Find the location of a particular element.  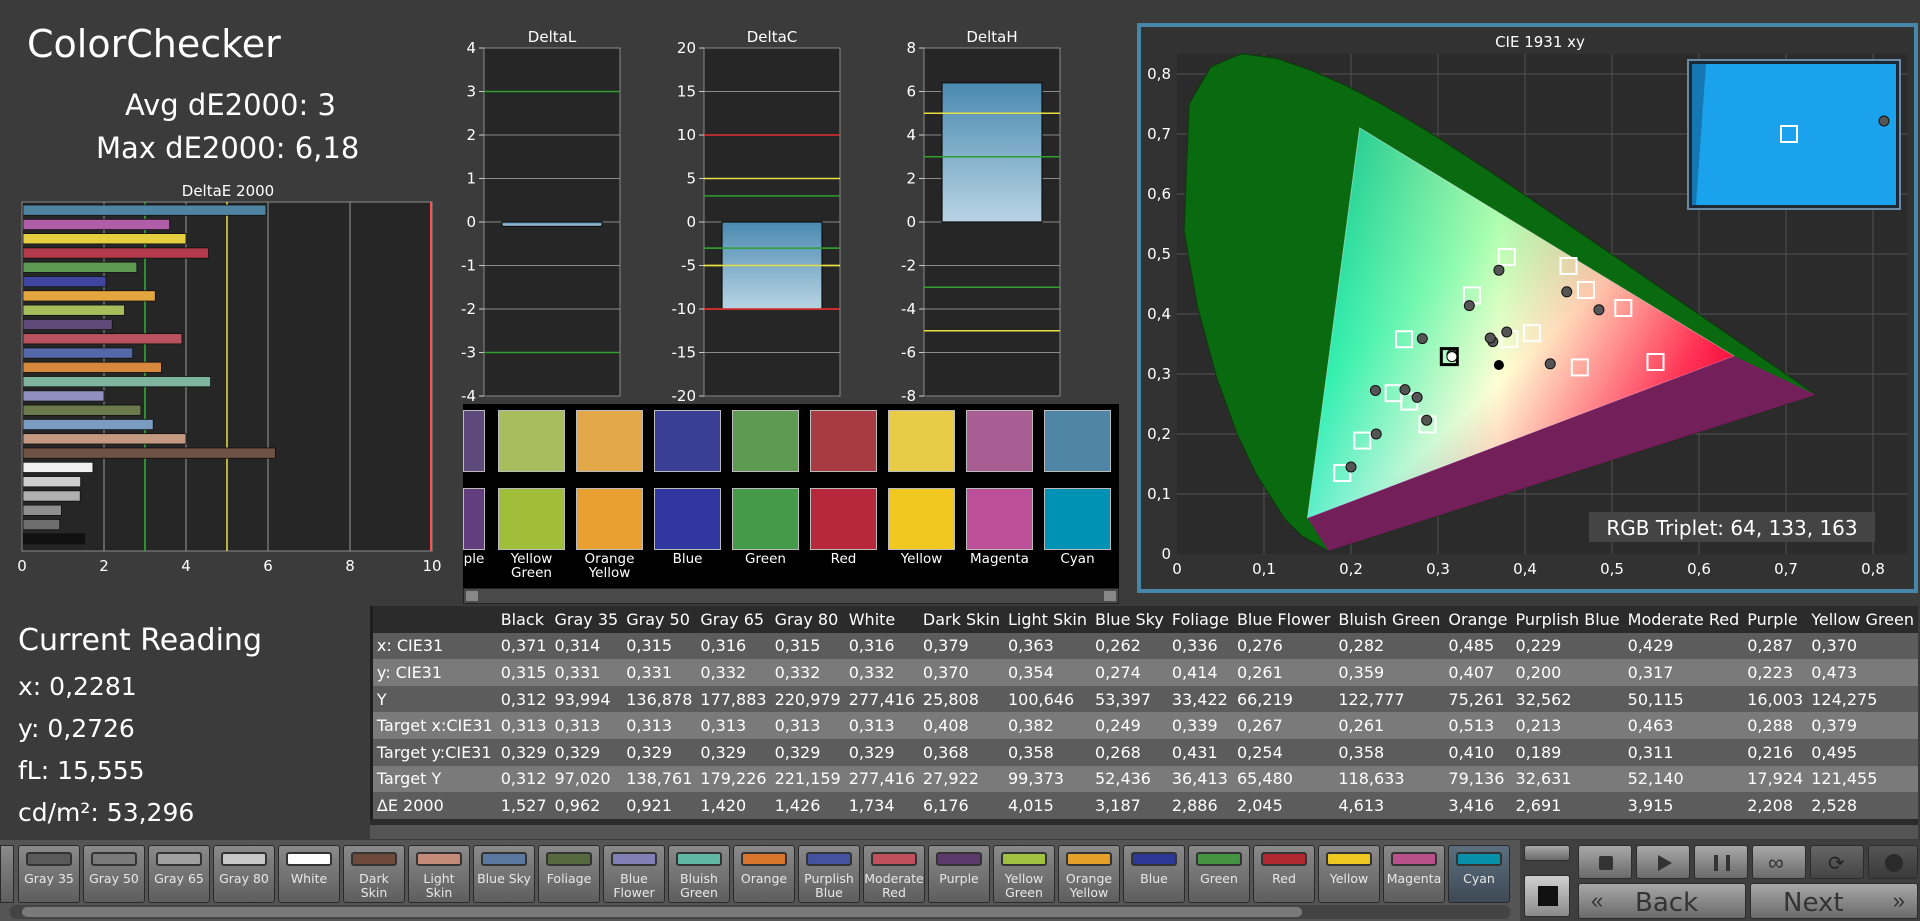

table-cell: 2,208 is located at coordinates (1775, 805).